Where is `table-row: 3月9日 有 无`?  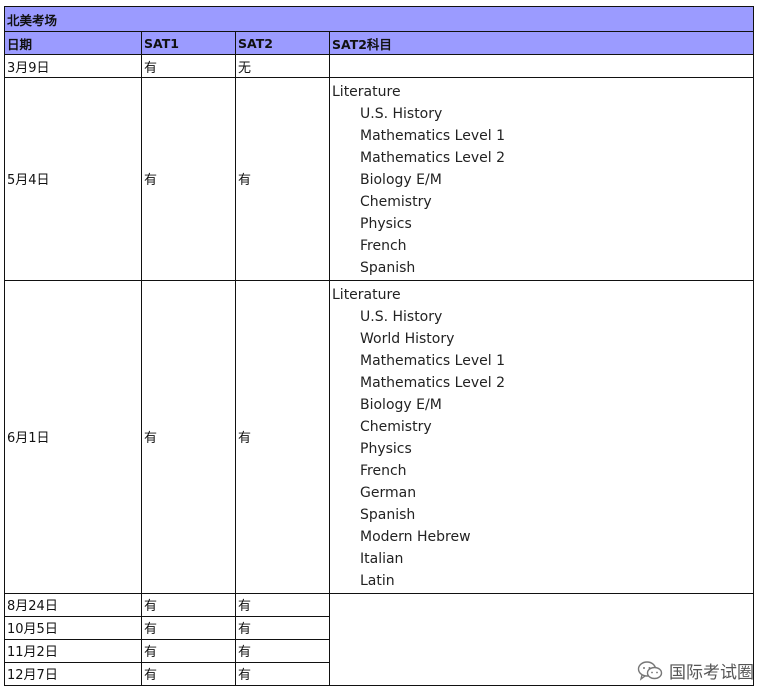
table-row: 3月9日 有 无 is located at coordinates (379, 66).